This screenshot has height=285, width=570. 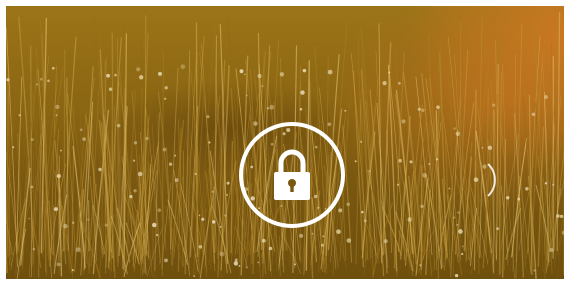 I want to click on padlock-icon, so click(x=292, y=174).